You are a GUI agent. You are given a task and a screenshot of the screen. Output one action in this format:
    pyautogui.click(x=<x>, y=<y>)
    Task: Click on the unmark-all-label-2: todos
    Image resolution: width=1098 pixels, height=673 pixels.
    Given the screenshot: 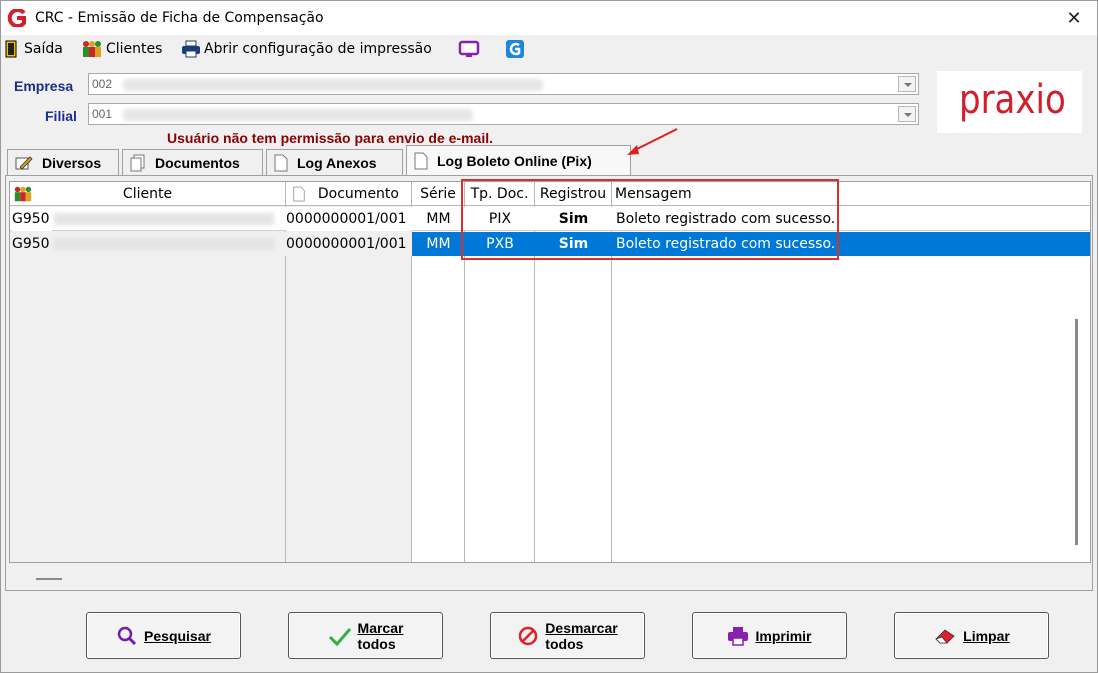 What is the action you would take?
    pyautogui.click(x=564, y=643)
    